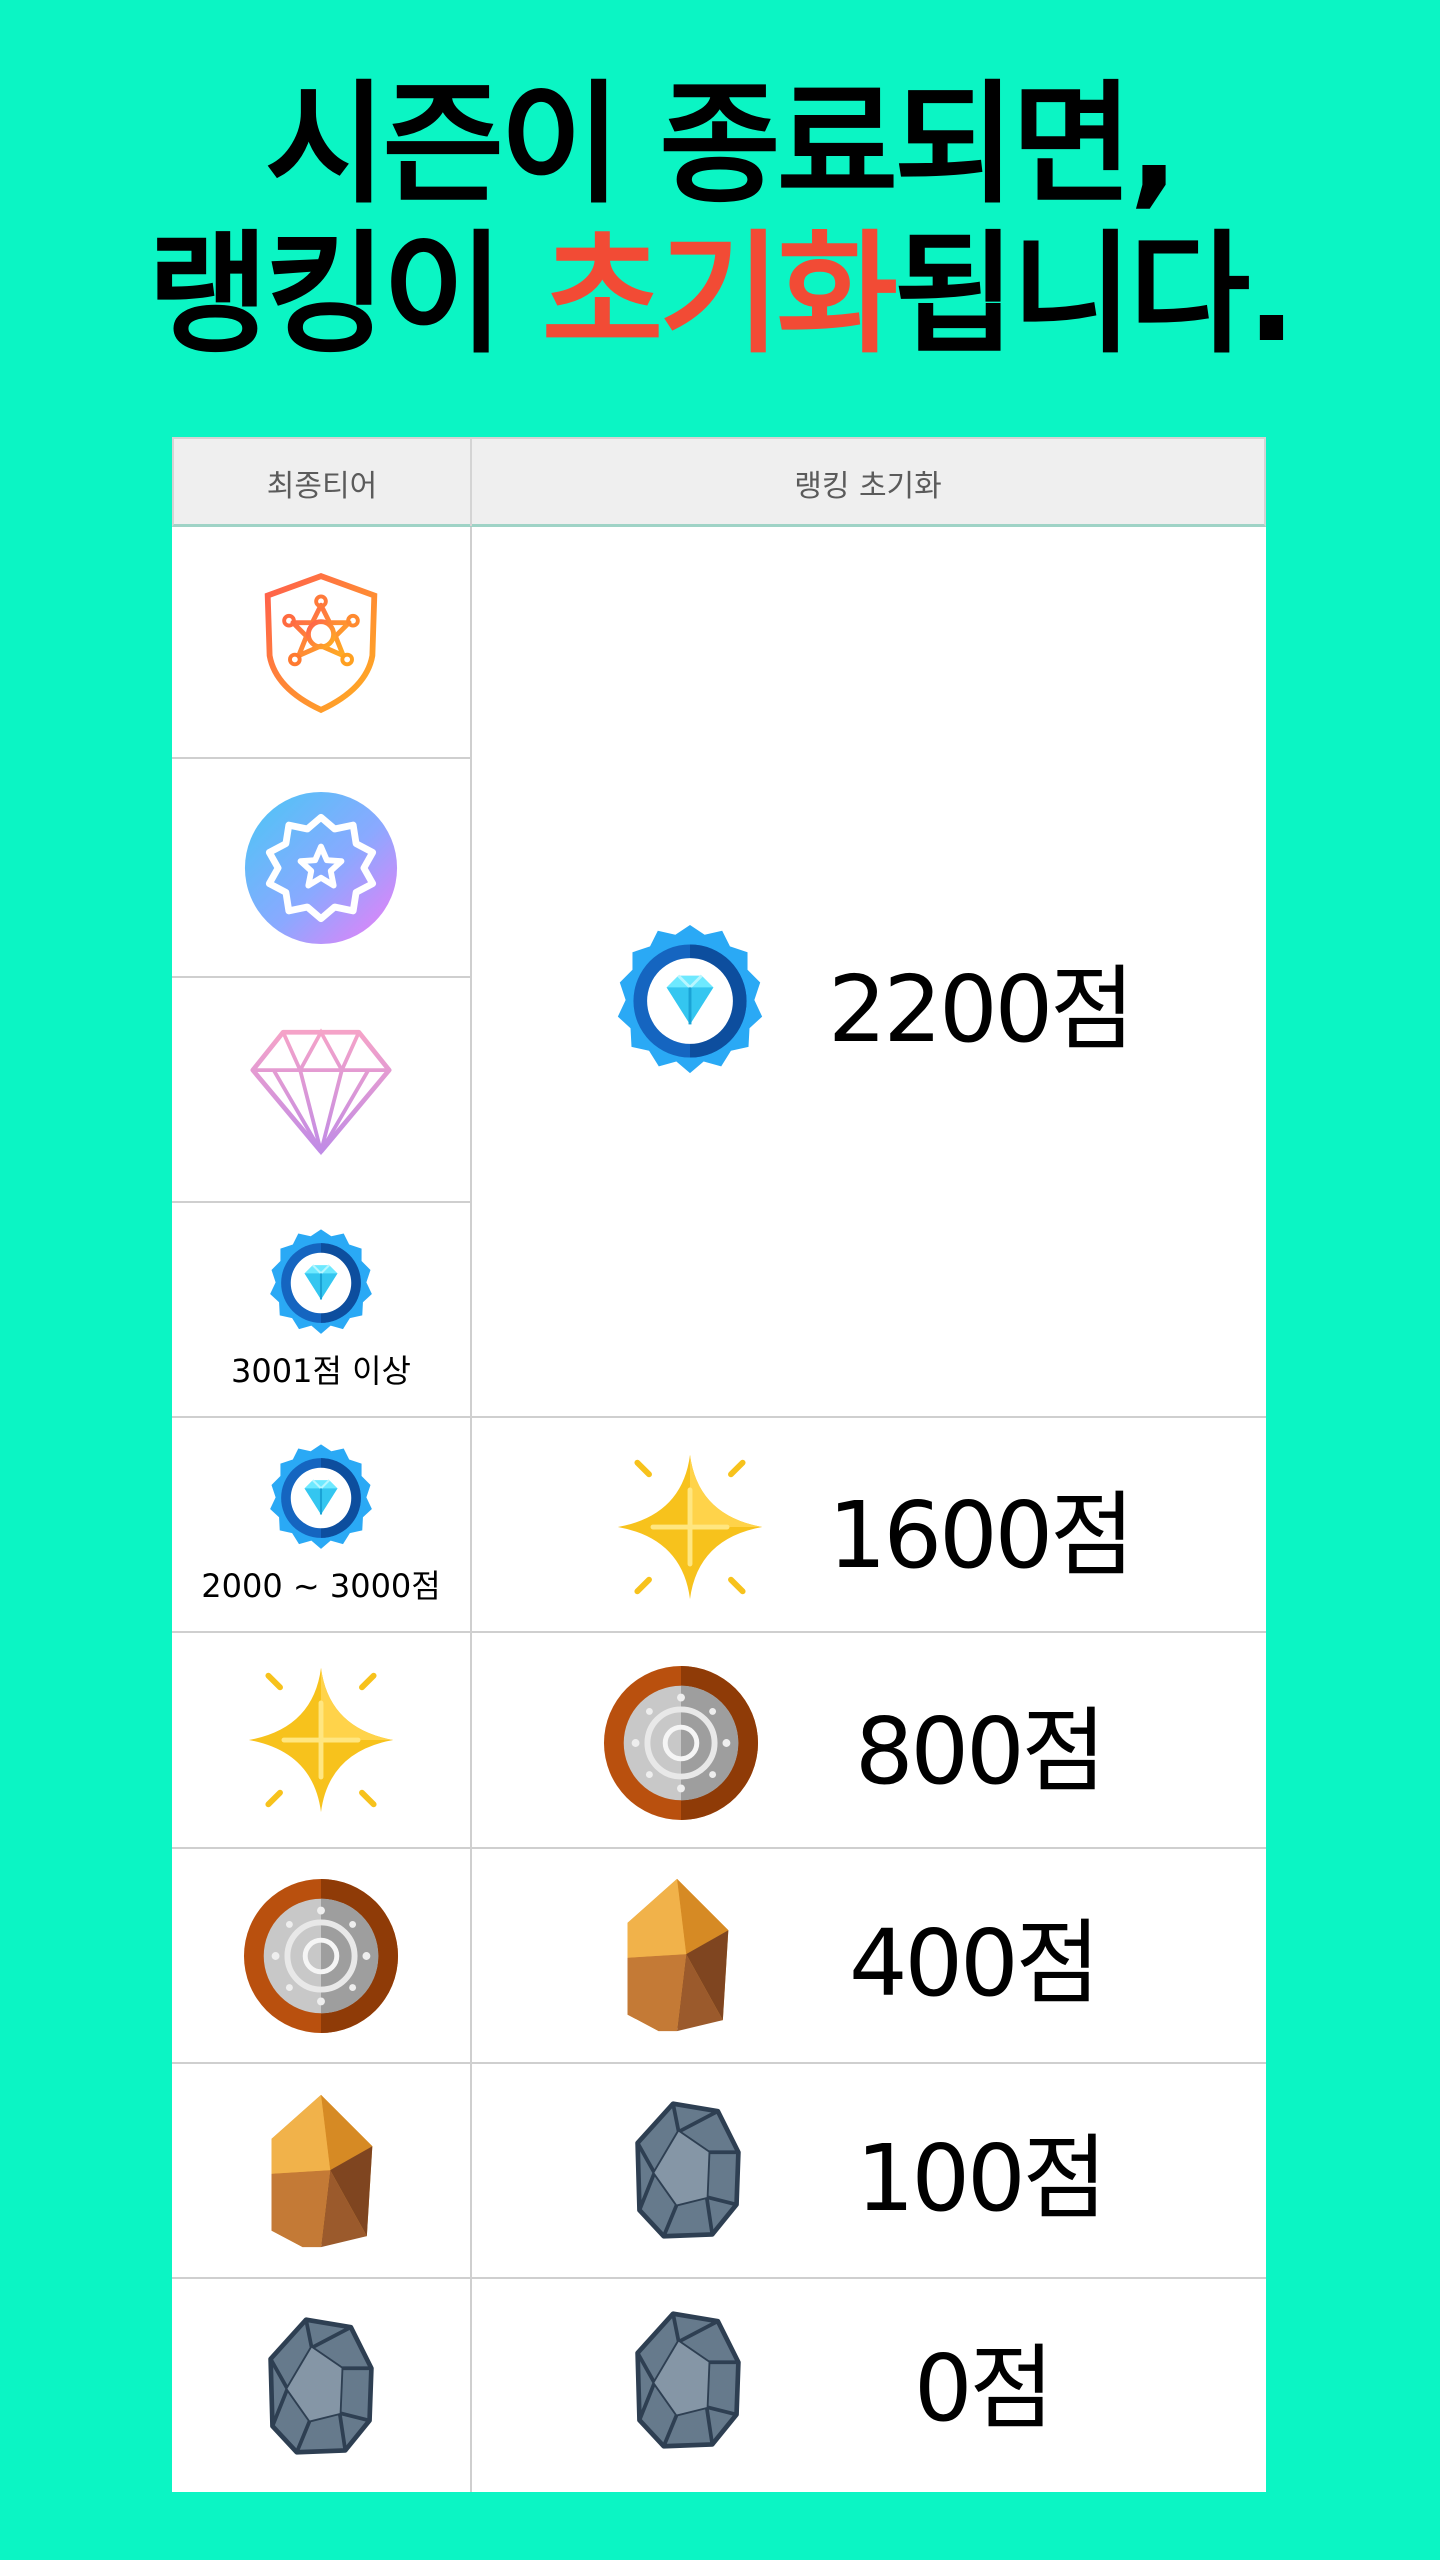 This screenshot has height=2560, width=1440. I want to click on tier-caption: 3001점 이상, so click(321, 1370).